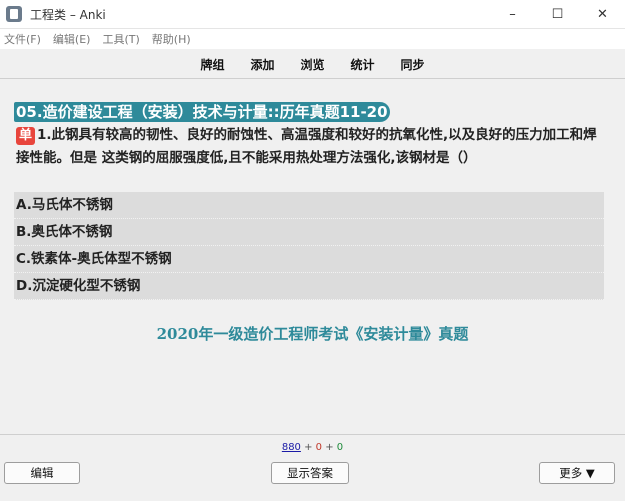 The image size is (625, 501). I want to click on main-toolbar: 牌组 添加 浏览 统计 同步, so click(312, 64).